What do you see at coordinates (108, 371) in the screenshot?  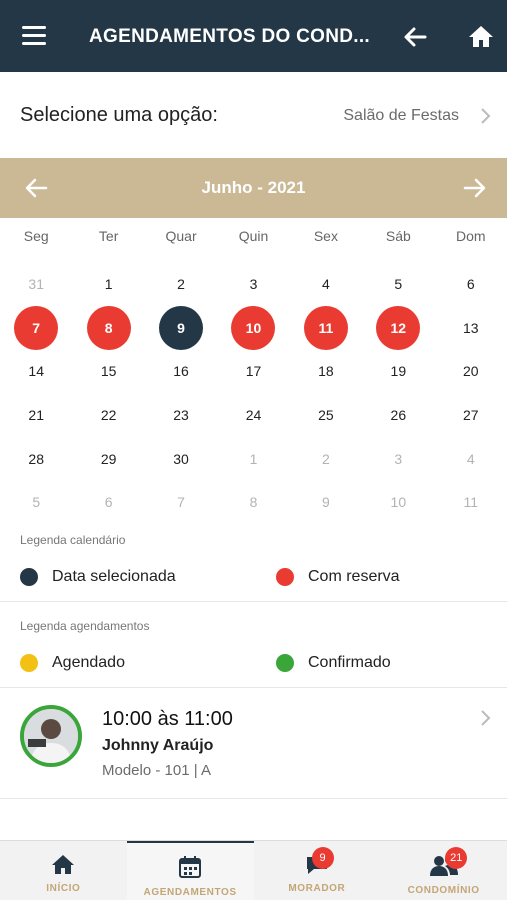 I see `calendar-day: 15` at bounding box center [108, 371].